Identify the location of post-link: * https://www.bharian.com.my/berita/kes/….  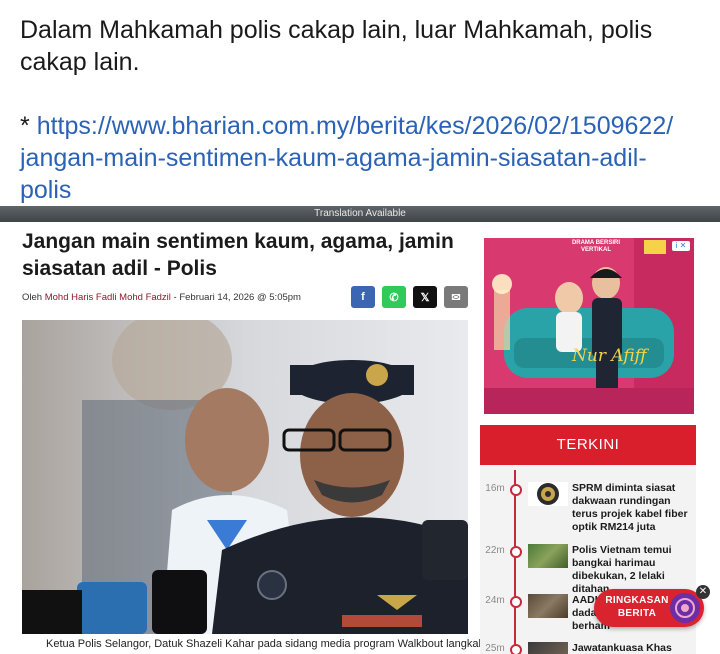
(365, 158).